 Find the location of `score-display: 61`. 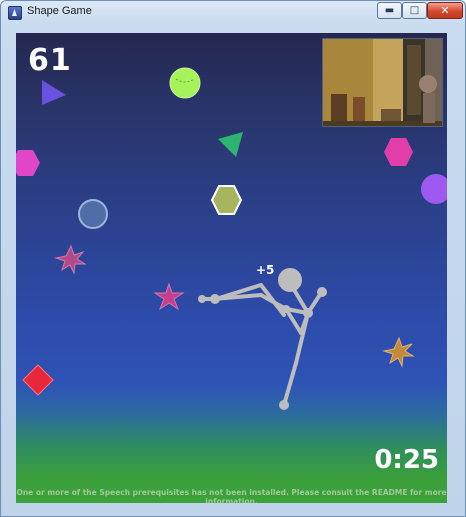

score-display: 61 is located at coordinates (50, 60).